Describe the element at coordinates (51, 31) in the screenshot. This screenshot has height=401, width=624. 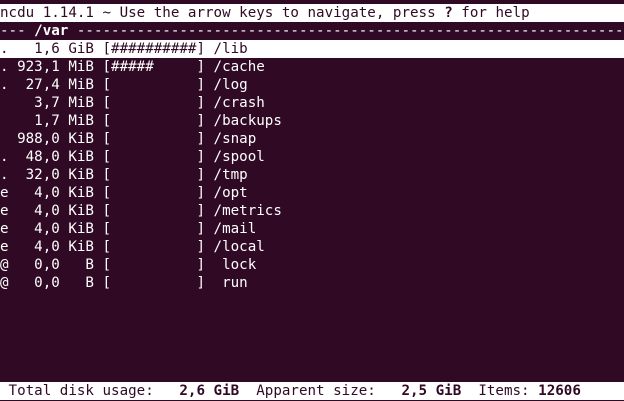
I see `current-path: /var` at that location.